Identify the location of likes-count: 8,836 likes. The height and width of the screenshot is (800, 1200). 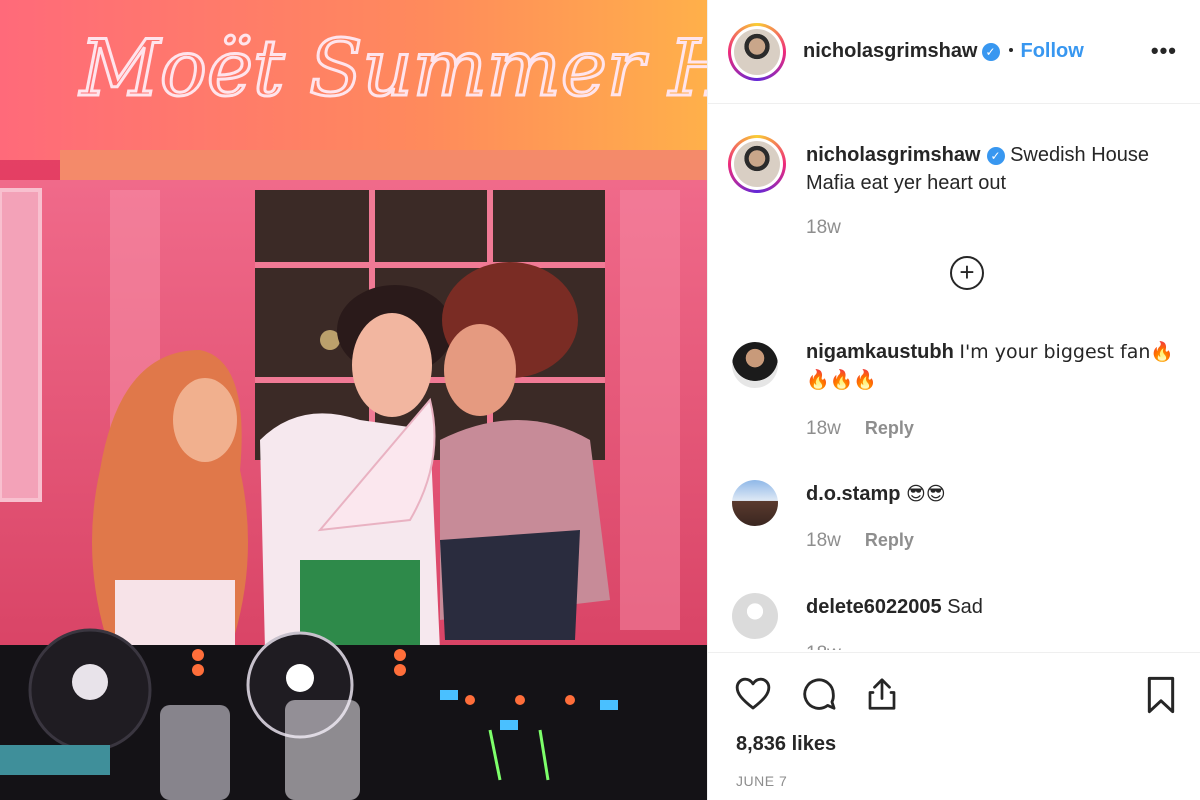
(786, 744).